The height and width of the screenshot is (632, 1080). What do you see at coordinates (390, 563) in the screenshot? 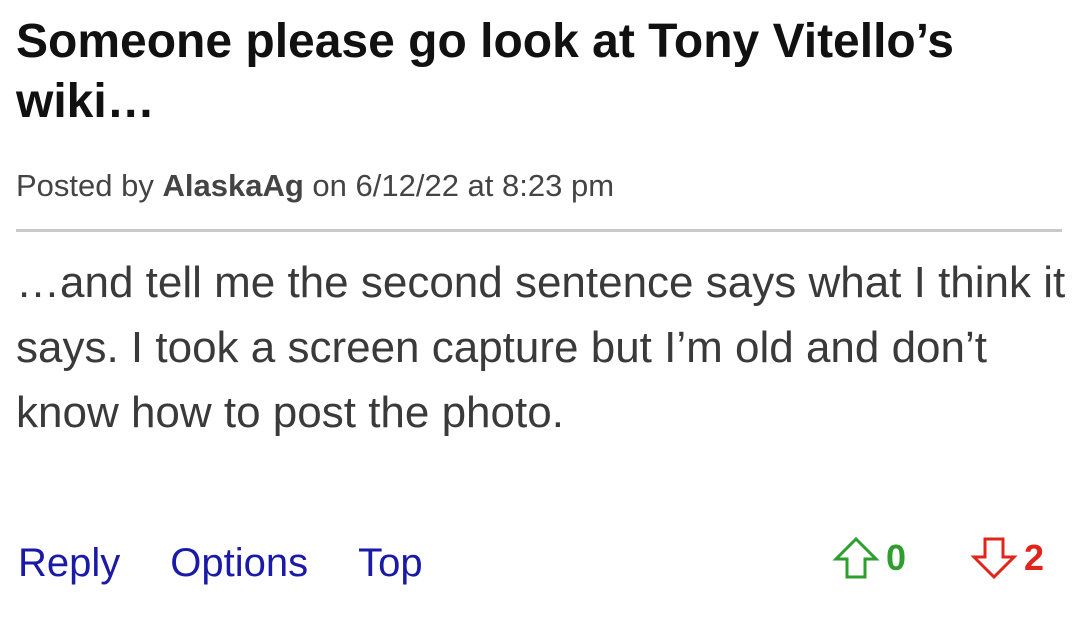
I see `top-link: Top` at bounding box center [390, 563].